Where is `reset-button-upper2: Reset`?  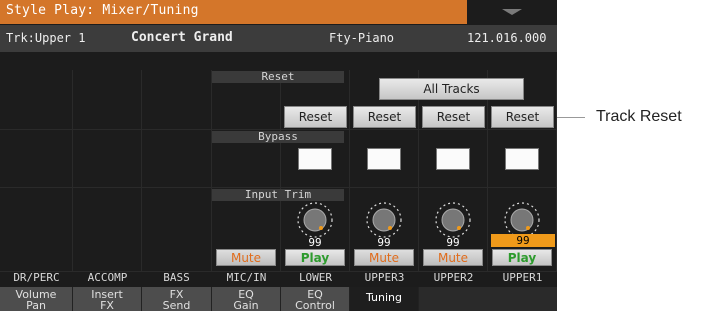 reset-button-upper2: Reset is located at coordinates (453, 117).